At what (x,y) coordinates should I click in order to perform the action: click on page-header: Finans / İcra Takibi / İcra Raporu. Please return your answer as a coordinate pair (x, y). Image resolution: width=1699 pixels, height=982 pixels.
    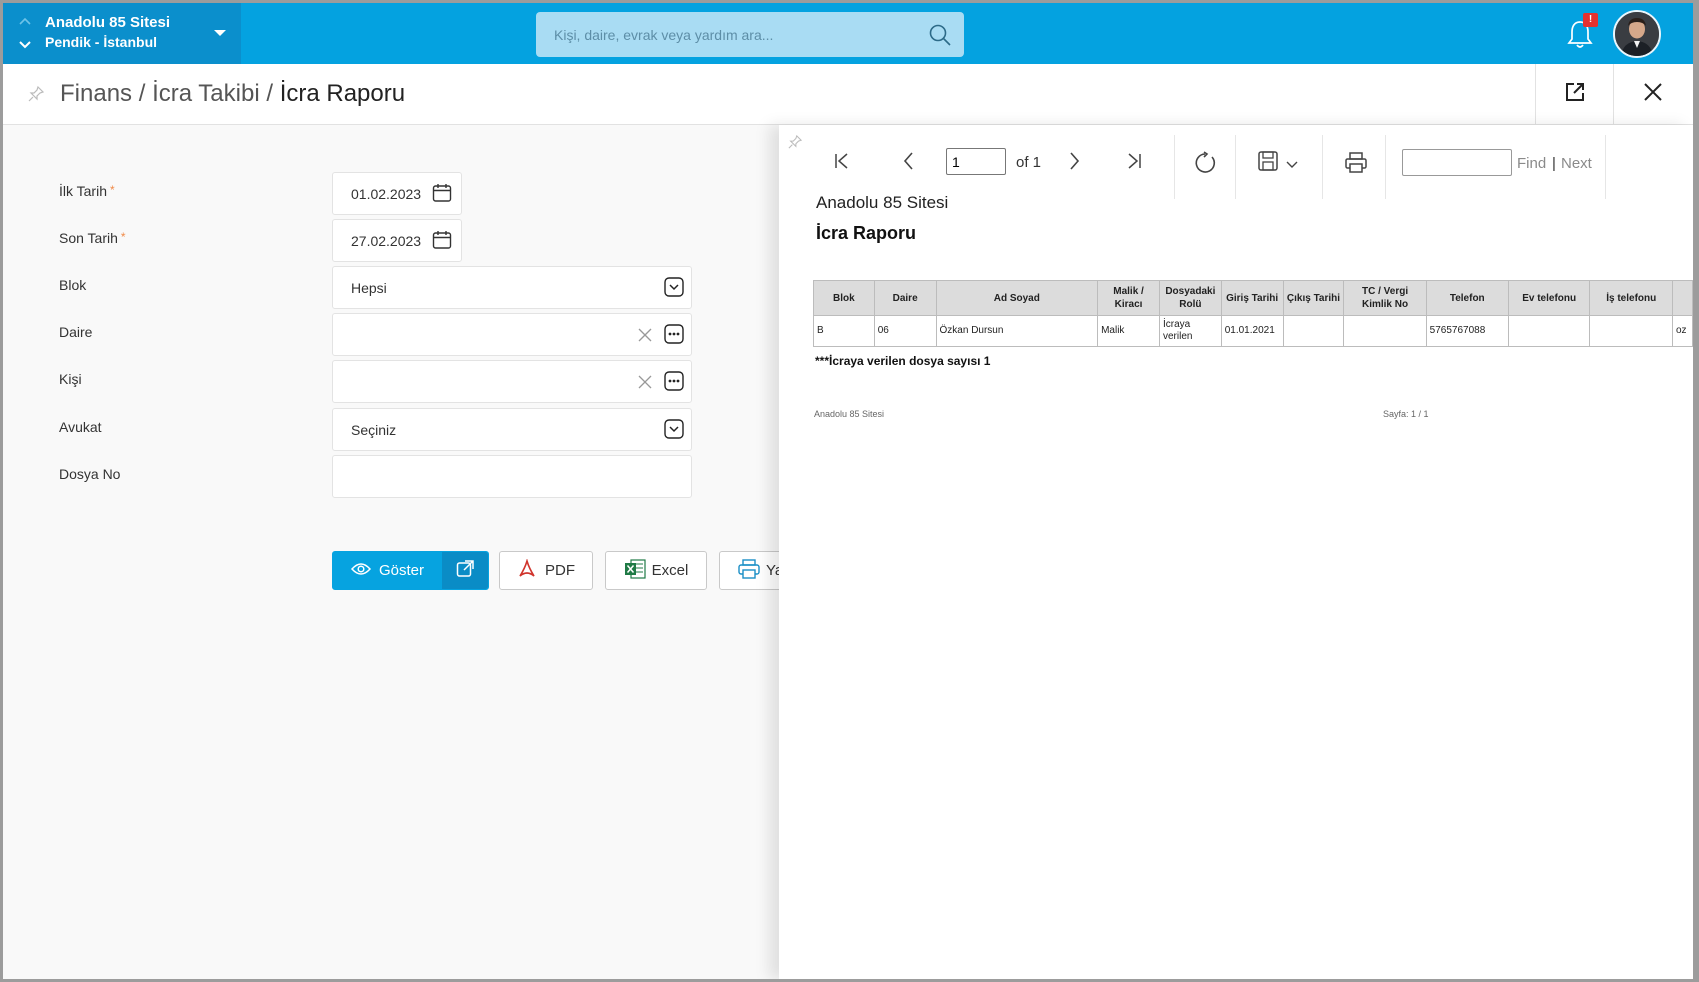
    Looking at the image, I should click on (848, 94).